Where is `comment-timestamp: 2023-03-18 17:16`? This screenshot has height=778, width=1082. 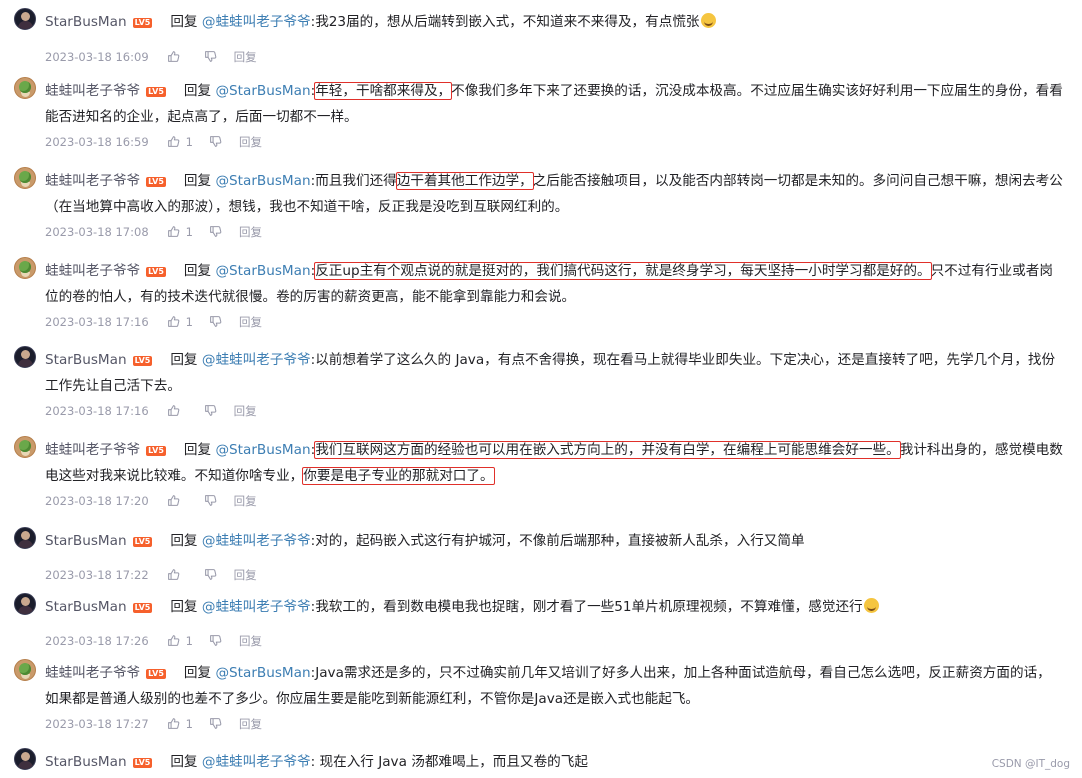 comment-timestamp: 2023-03-18 17:16 is located at coordinates (97, 321).